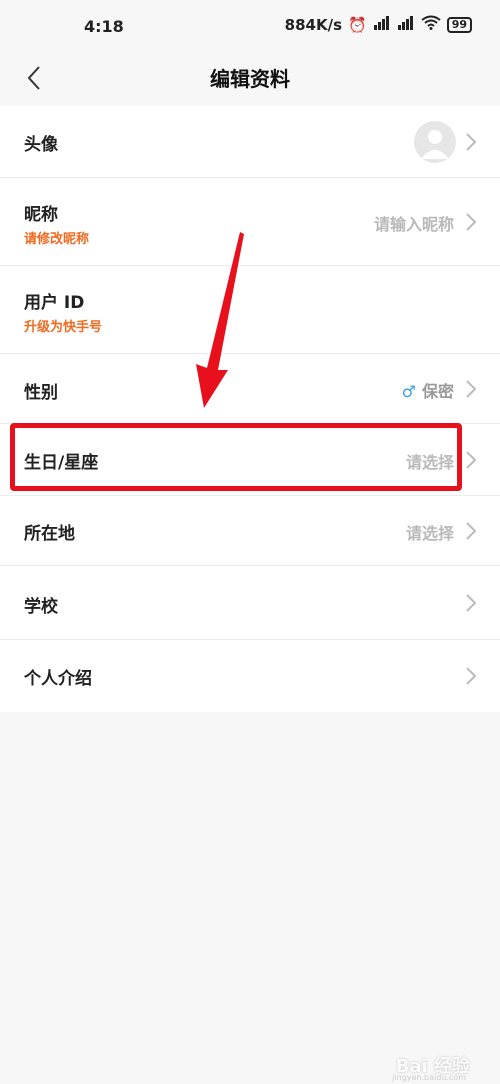 This screenshot has width=500, height=1084. I want to click on status-time: 4:18, so click(104, 26).